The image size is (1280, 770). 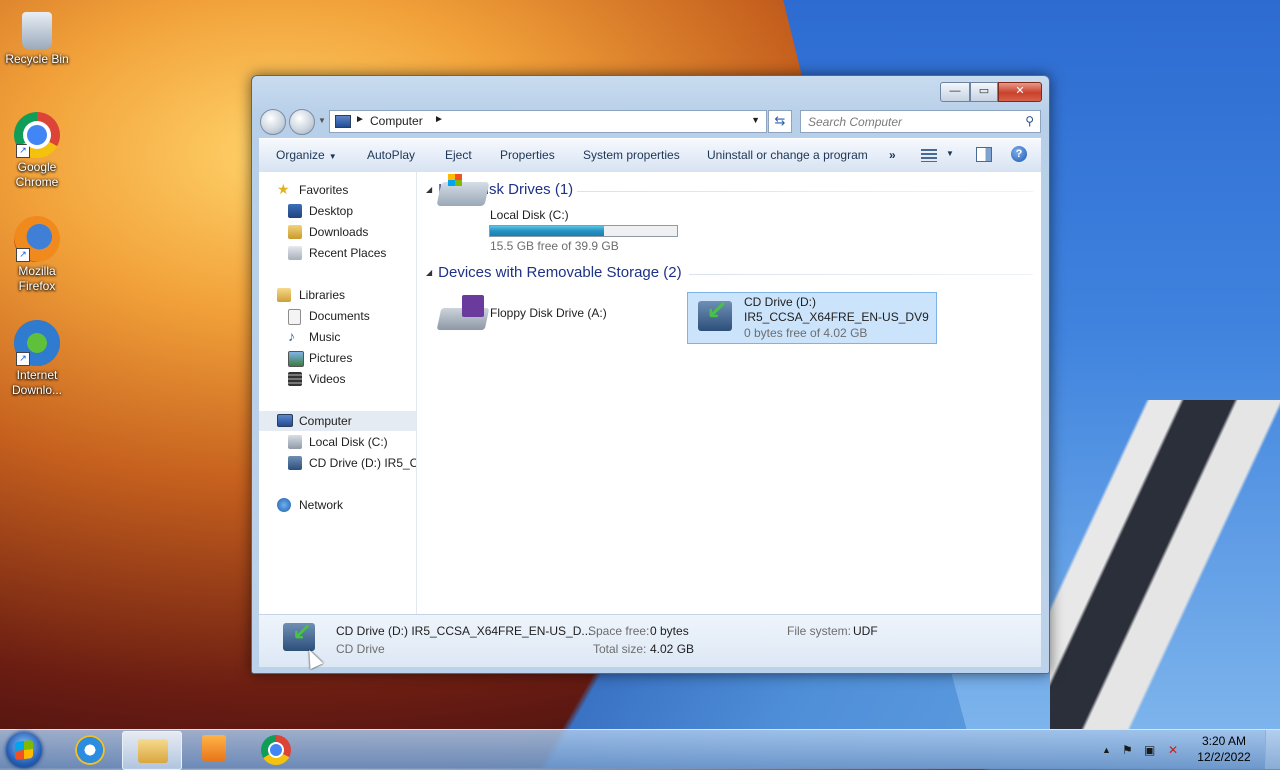 I want to click on nav-pictures: Pictures, so click(x=337, y=358).